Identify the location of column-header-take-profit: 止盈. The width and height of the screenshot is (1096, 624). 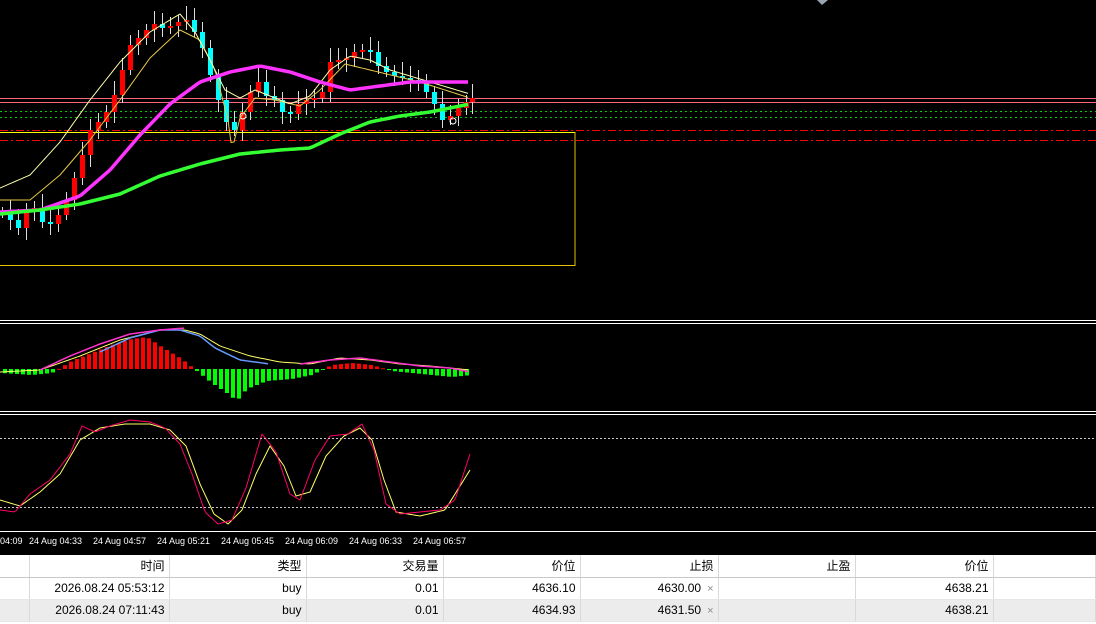
(787, 566).